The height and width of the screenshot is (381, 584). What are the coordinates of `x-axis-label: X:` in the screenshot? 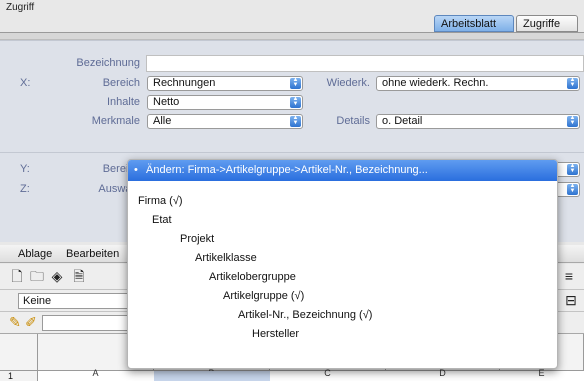 It's located at (25, 83).